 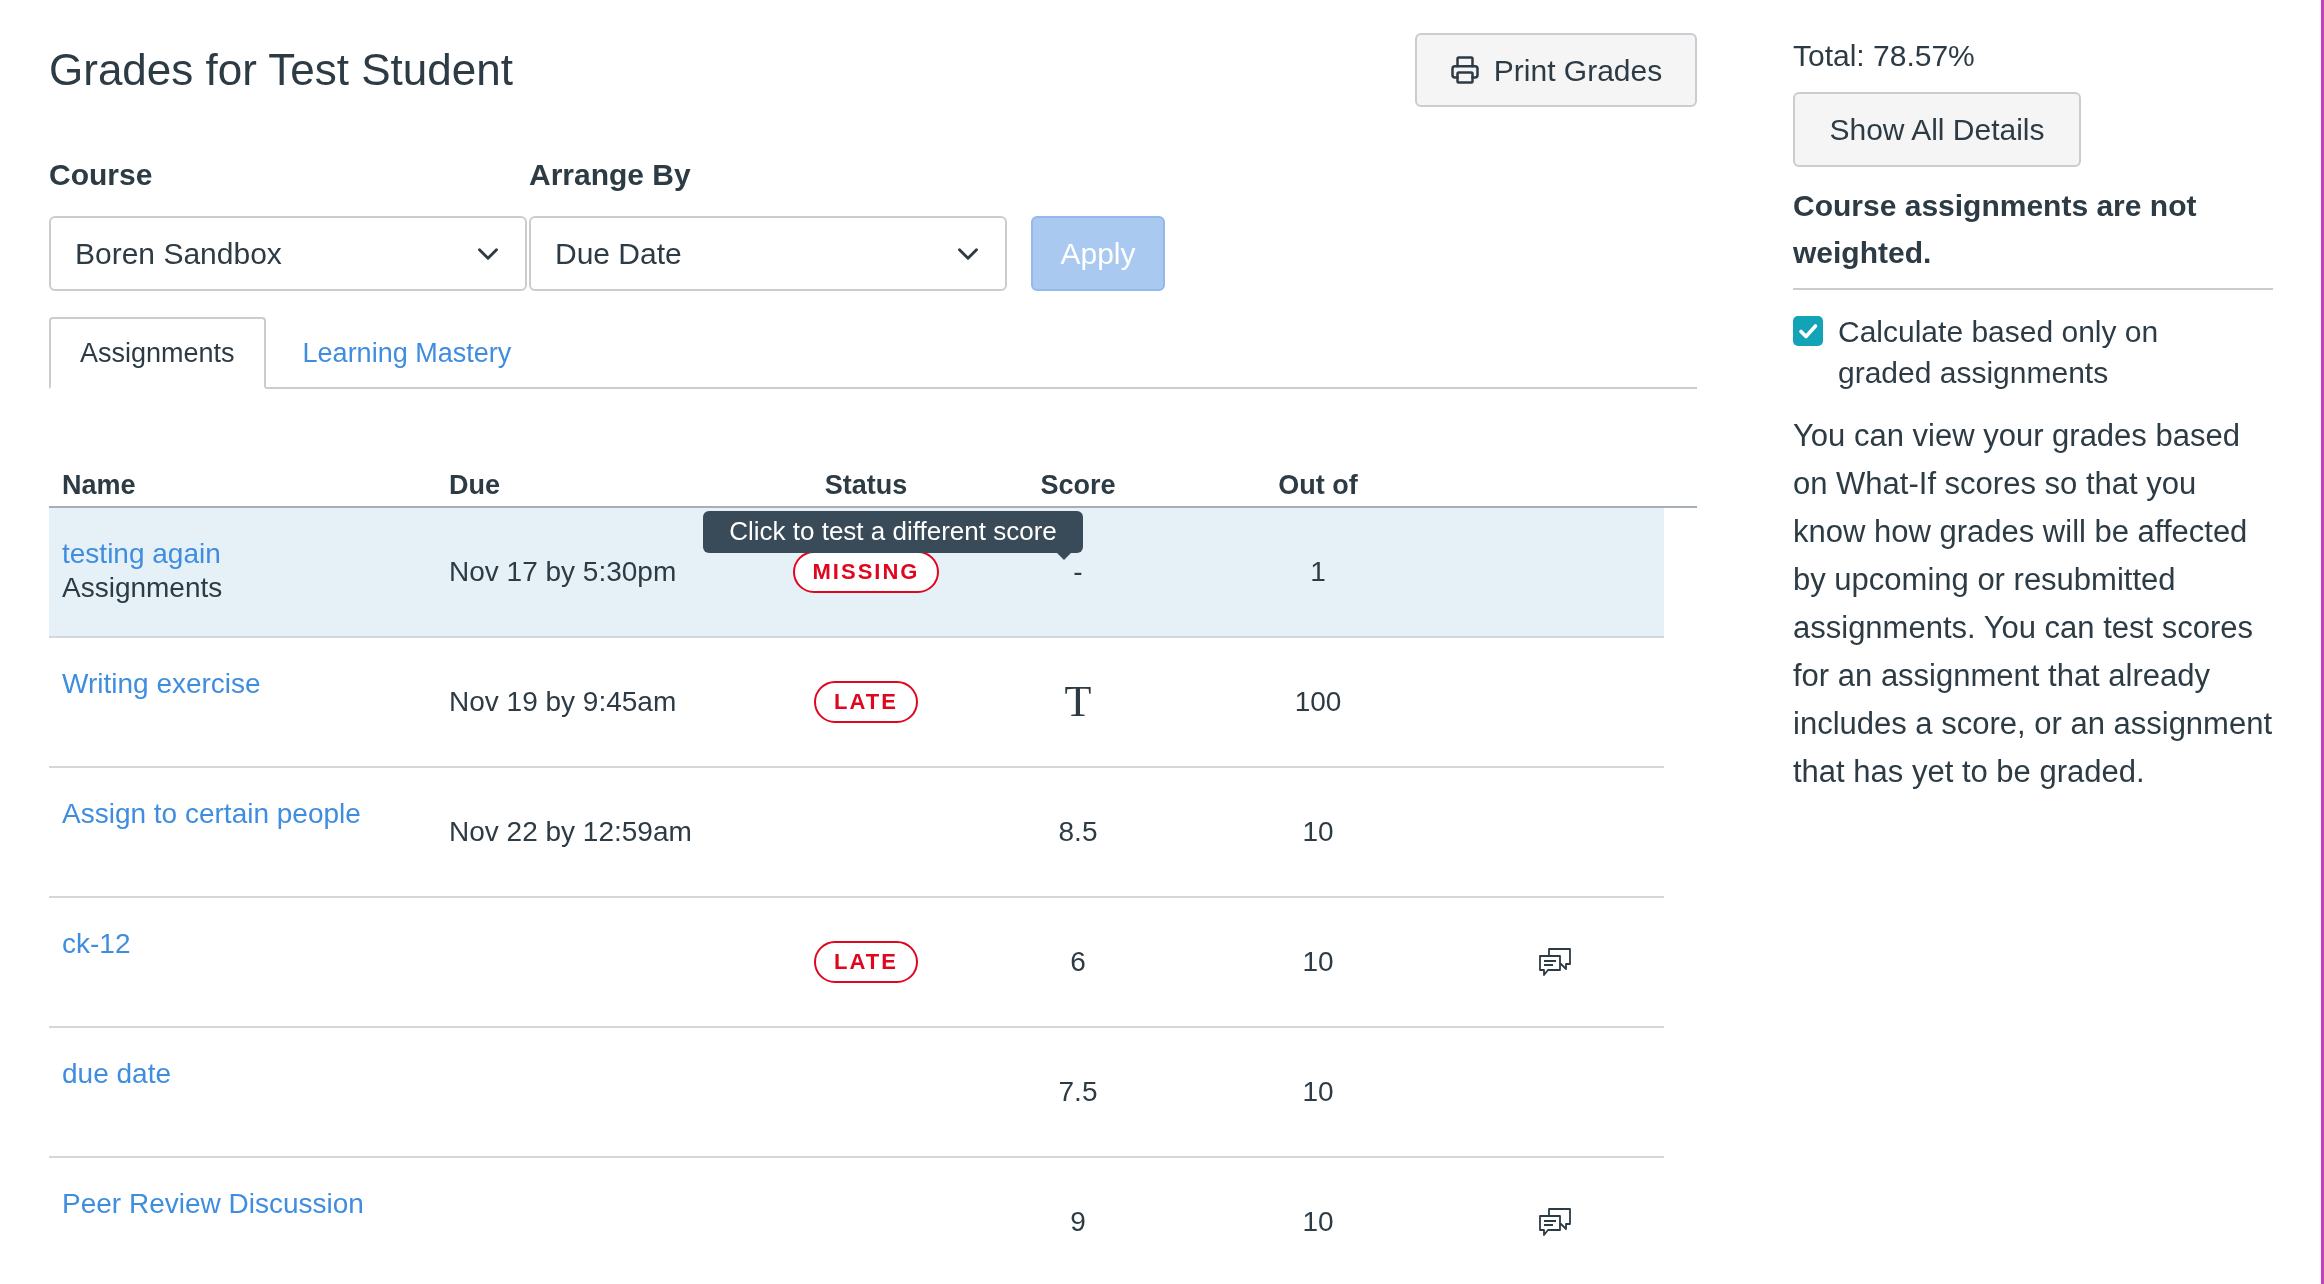 What do you see at coordinates (141, 553) in the screenshot?
I see `assignment-link: testing again` at bounding box center [141, 553].